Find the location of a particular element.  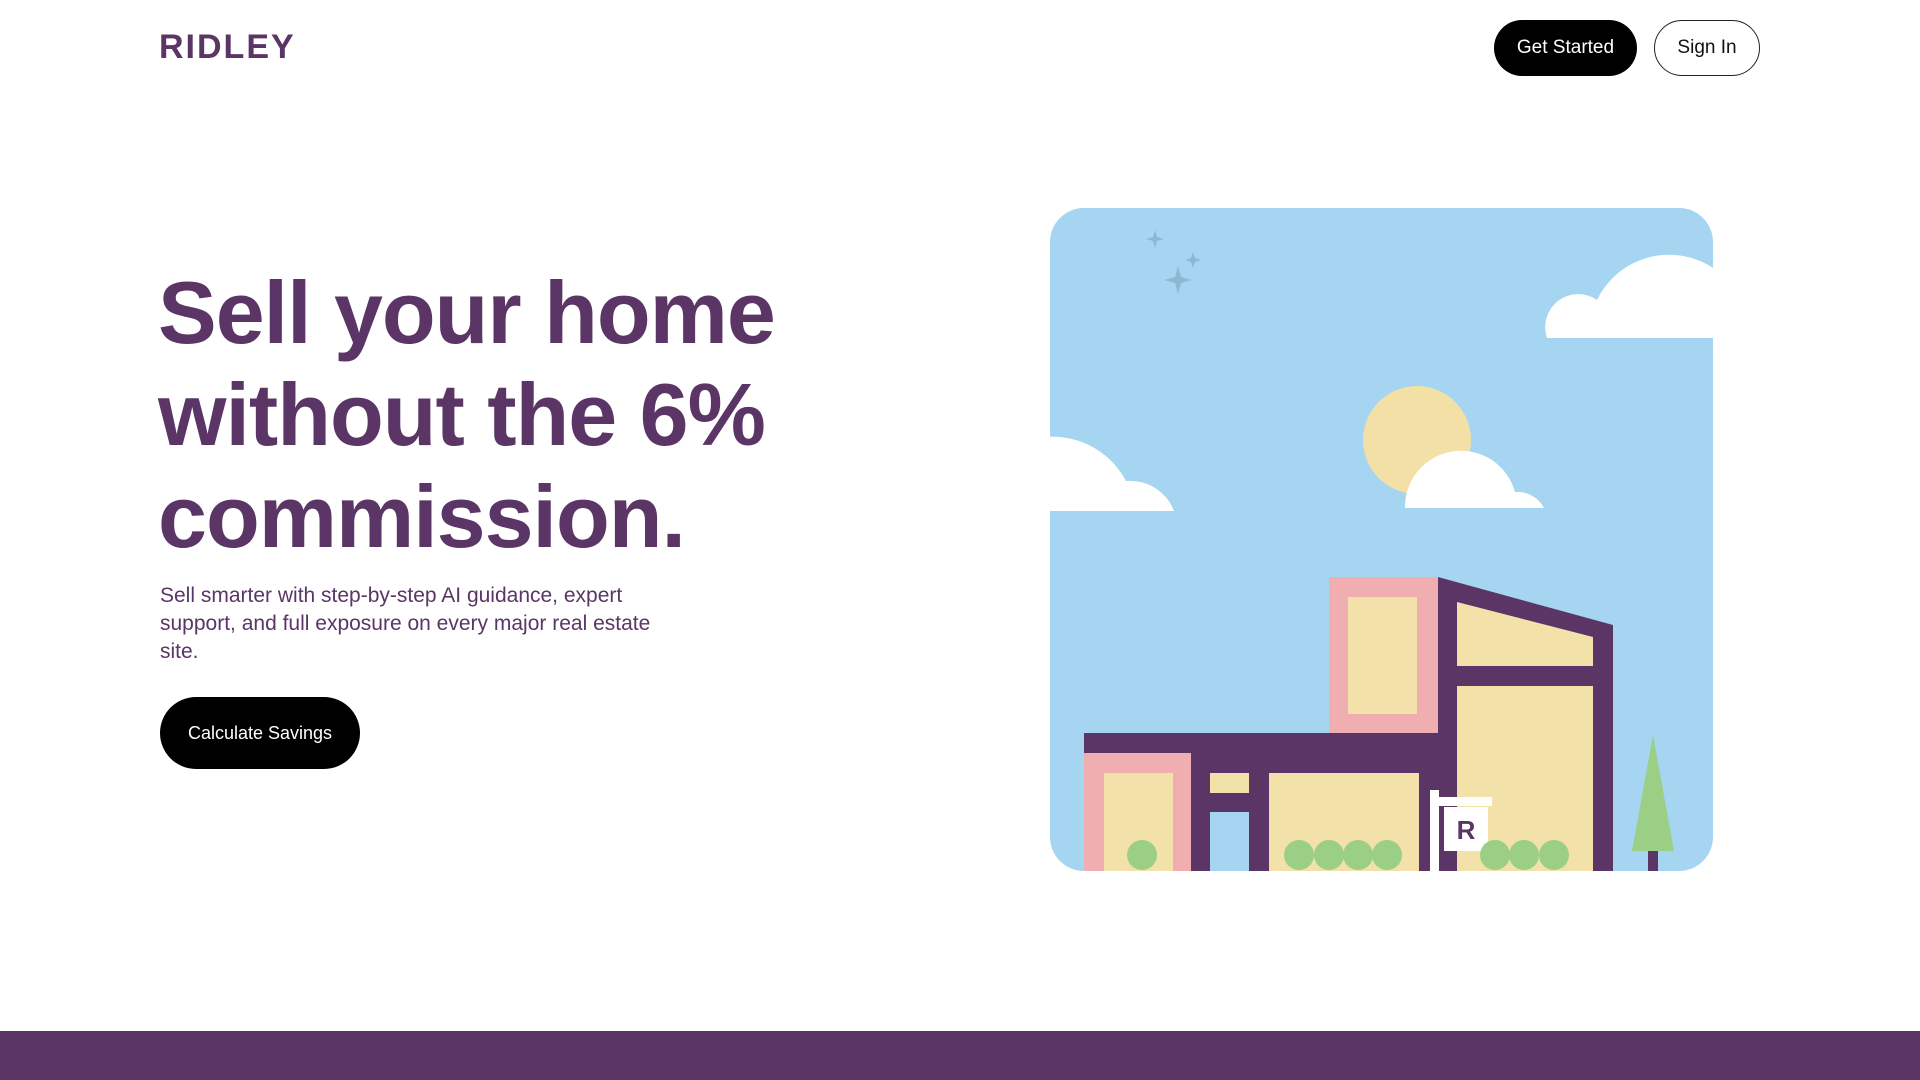

sign-in-button: Sign In is located at coordinates (1707, 48).